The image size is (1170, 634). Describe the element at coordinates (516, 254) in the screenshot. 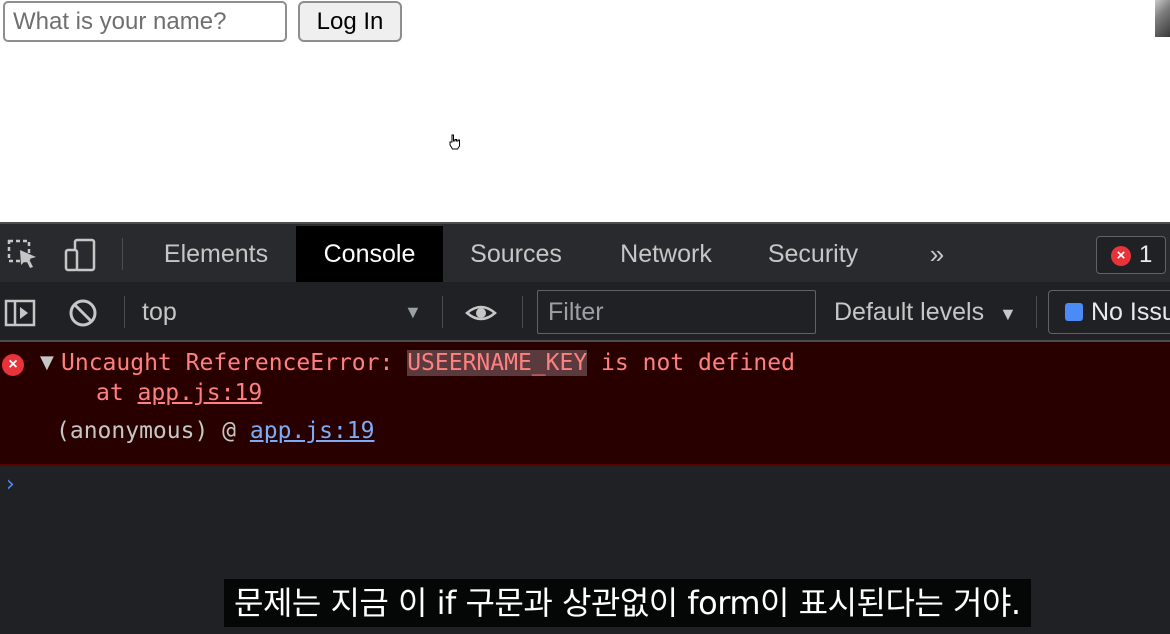

I see `tab-sources: Sources` at that location.